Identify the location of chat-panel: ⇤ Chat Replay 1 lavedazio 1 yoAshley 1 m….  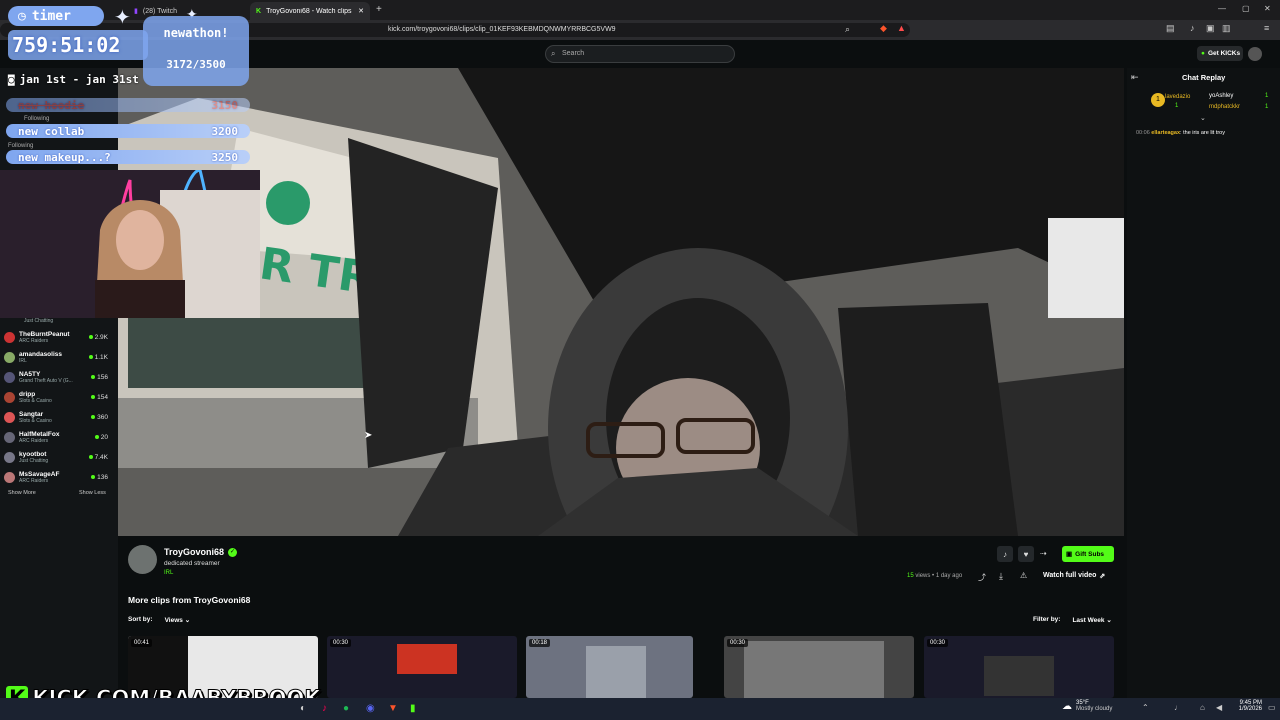
(1203, 383).